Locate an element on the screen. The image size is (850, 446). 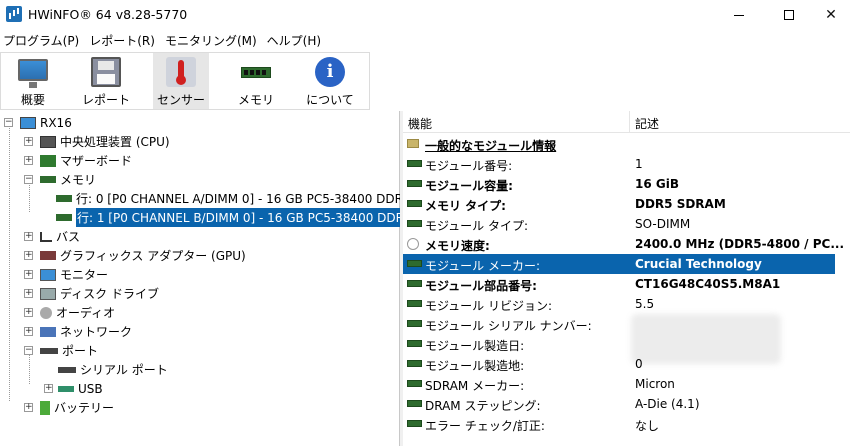
monitor-icon is located at coordinates (33, 73).